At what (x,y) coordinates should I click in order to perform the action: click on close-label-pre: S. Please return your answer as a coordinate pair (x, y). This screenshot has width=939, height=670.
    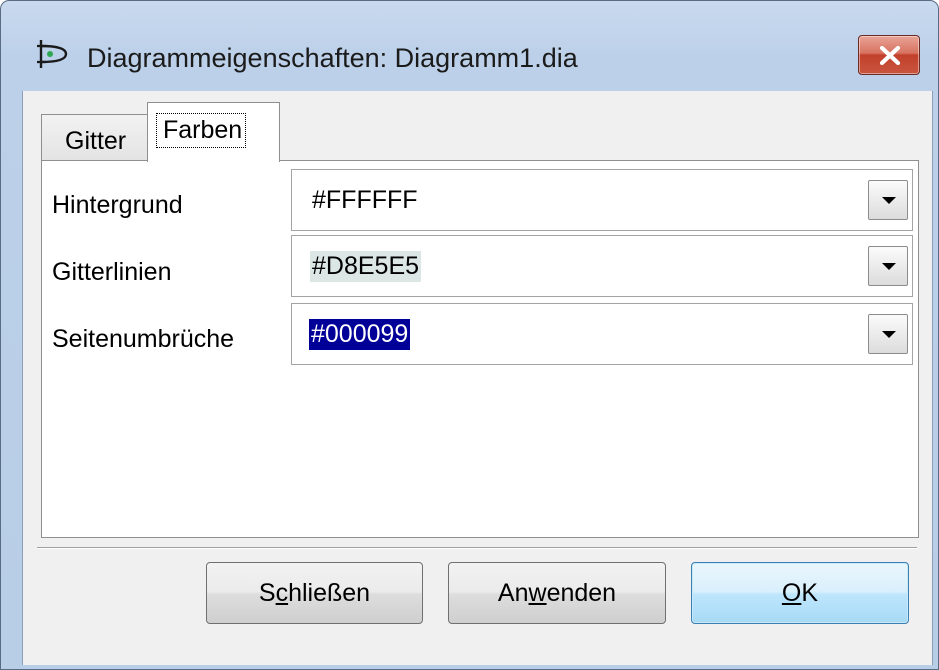
    Looking at the image, I should click on (267, 593).